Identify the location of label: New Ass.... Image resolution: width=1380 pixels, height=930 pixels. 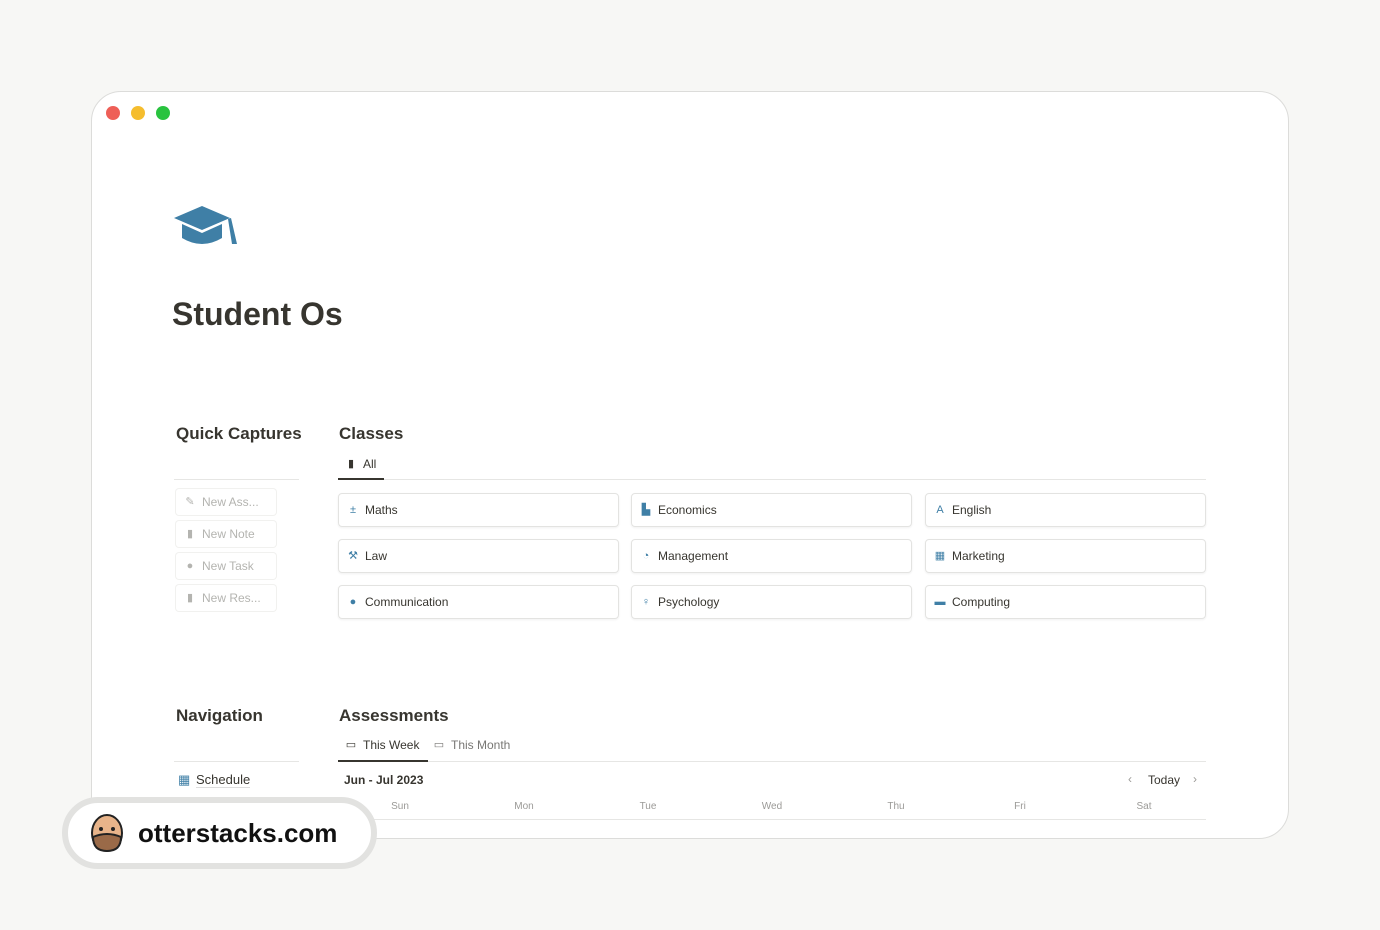
(230, 502).